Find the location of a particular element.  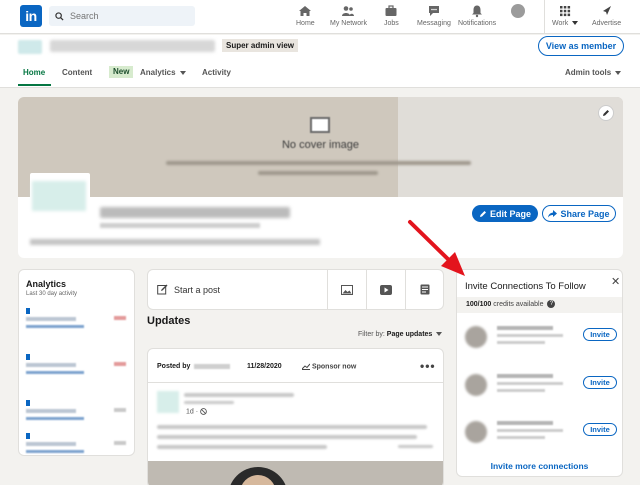

filter-dropdown: Filter by: Page updates is located at coordinates (400, 334).